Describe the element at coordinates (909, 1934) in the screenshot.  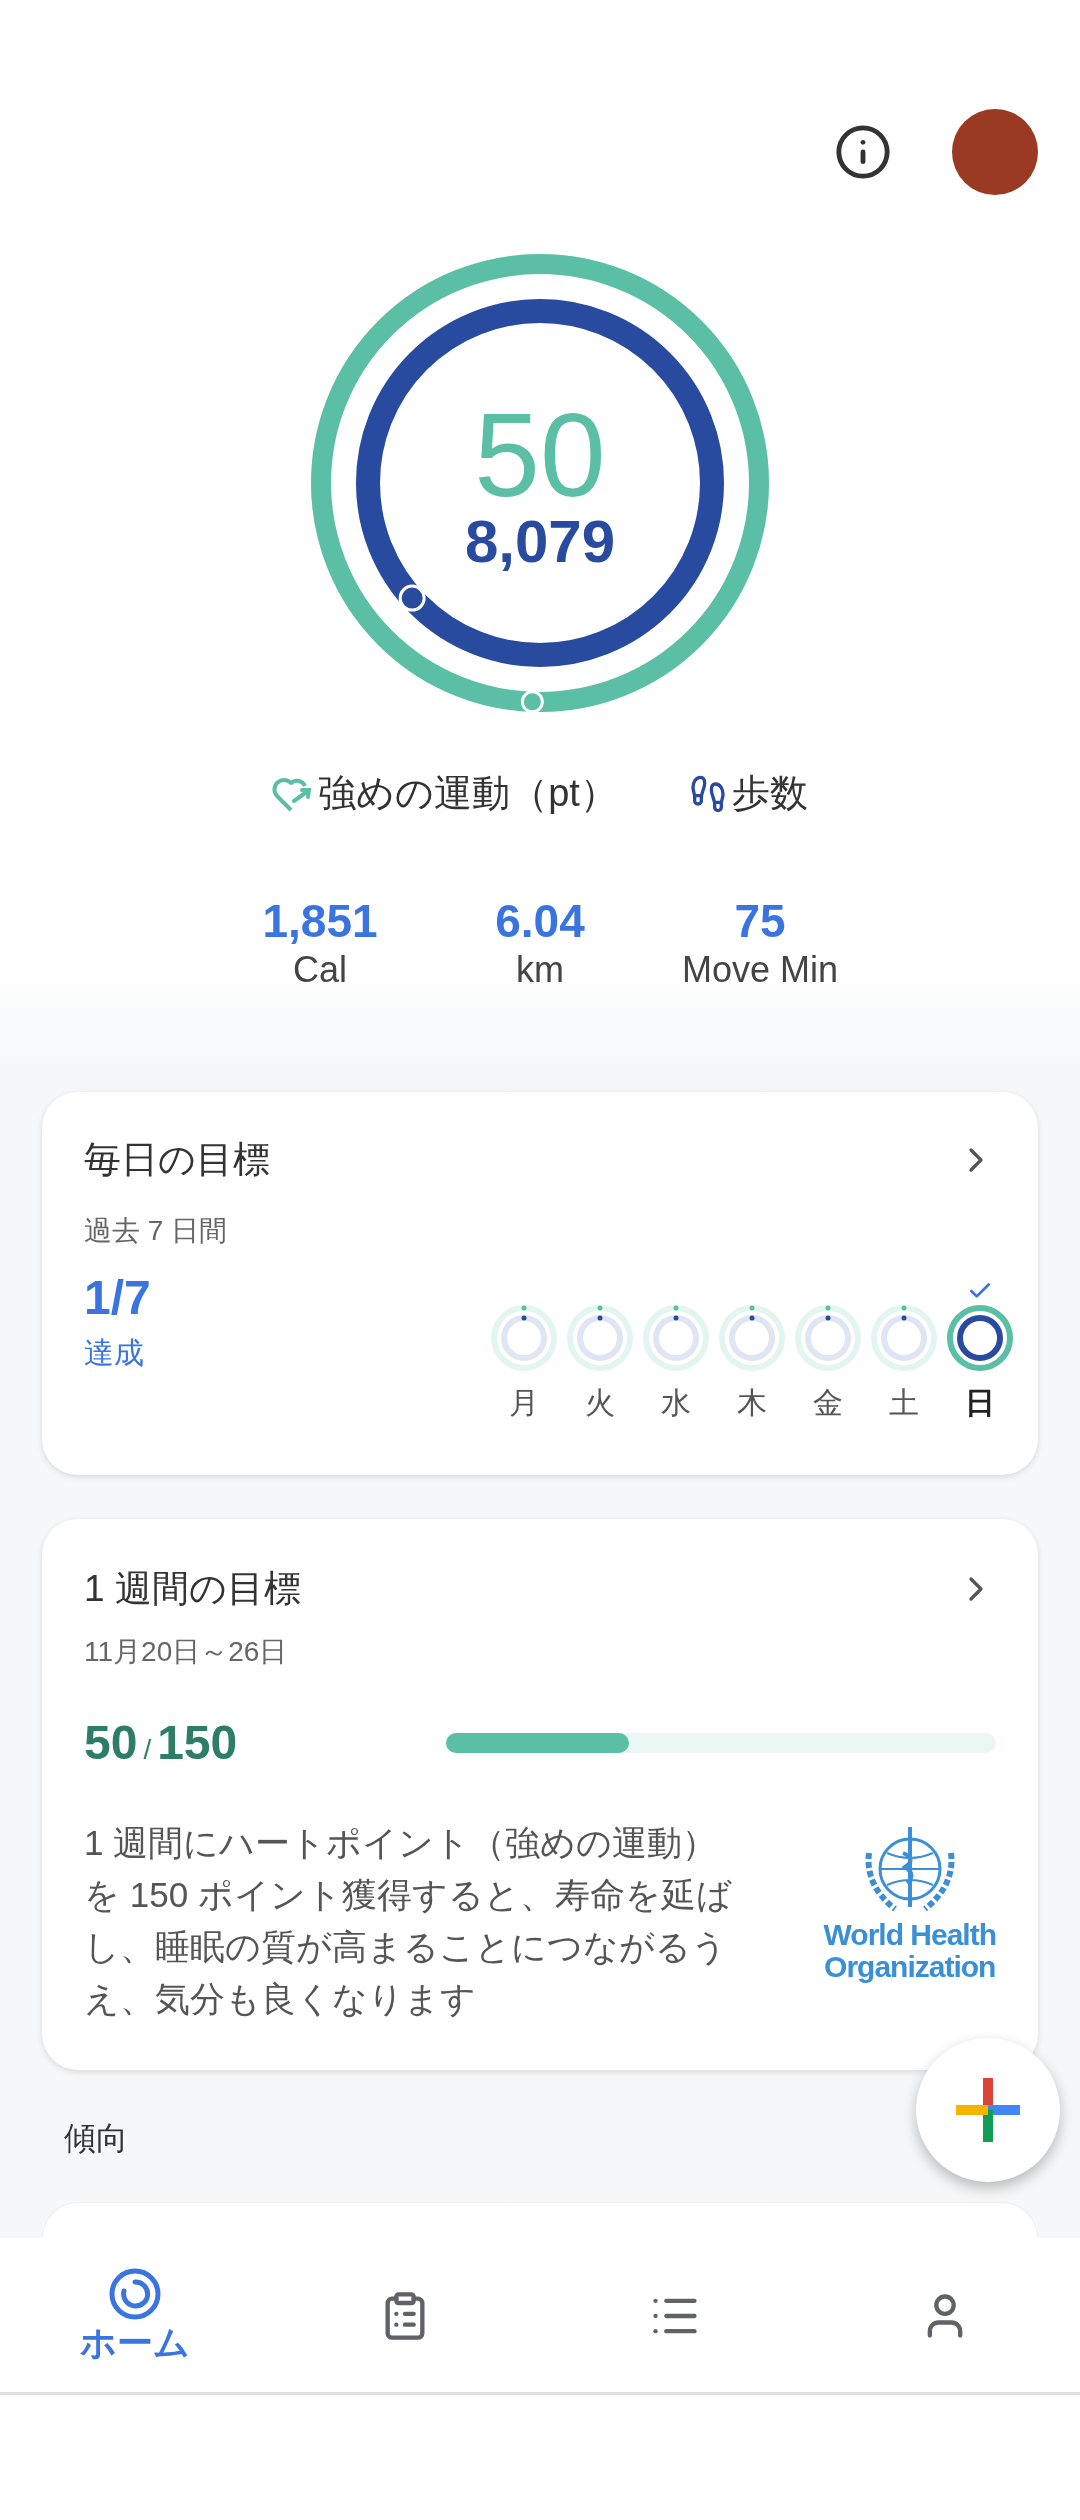
I see `organization-name: World Health` at that location.